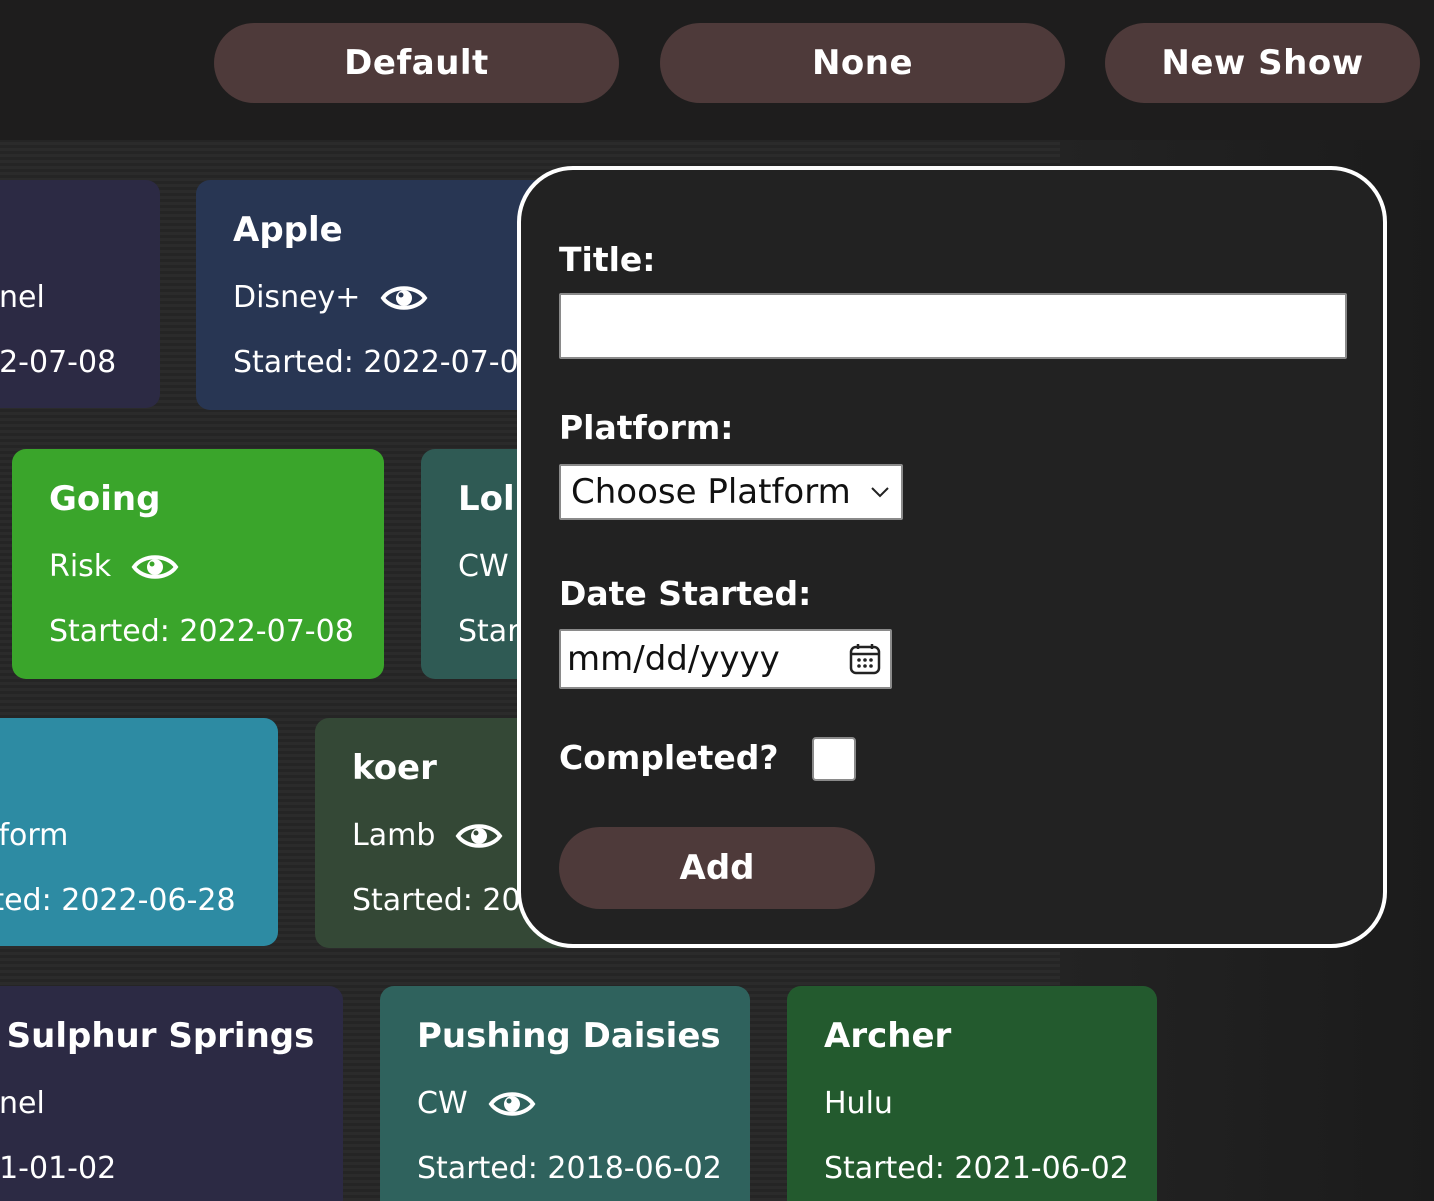  Describe the element at coordinates (80, 294) in the screenshot. I see `show-card: nnel 22-07-08` at that location.